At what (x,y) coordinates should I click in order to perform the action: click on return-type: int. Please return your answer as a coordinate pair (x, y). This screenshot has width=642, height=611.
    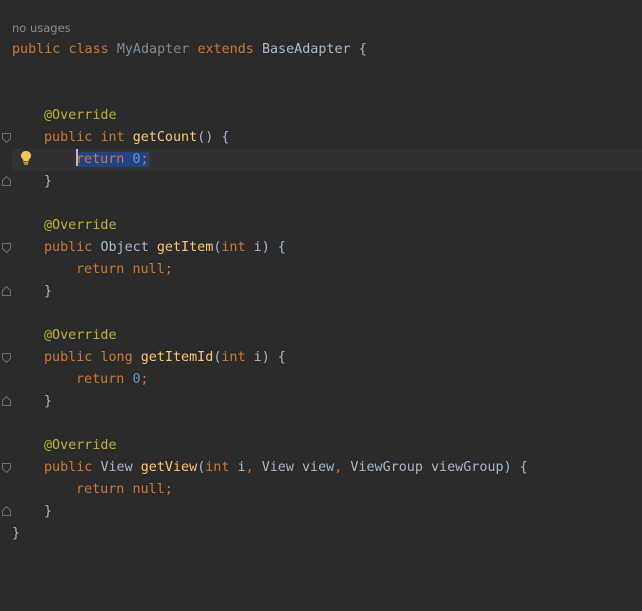
    Looking at the image, I should click on (112, 137).